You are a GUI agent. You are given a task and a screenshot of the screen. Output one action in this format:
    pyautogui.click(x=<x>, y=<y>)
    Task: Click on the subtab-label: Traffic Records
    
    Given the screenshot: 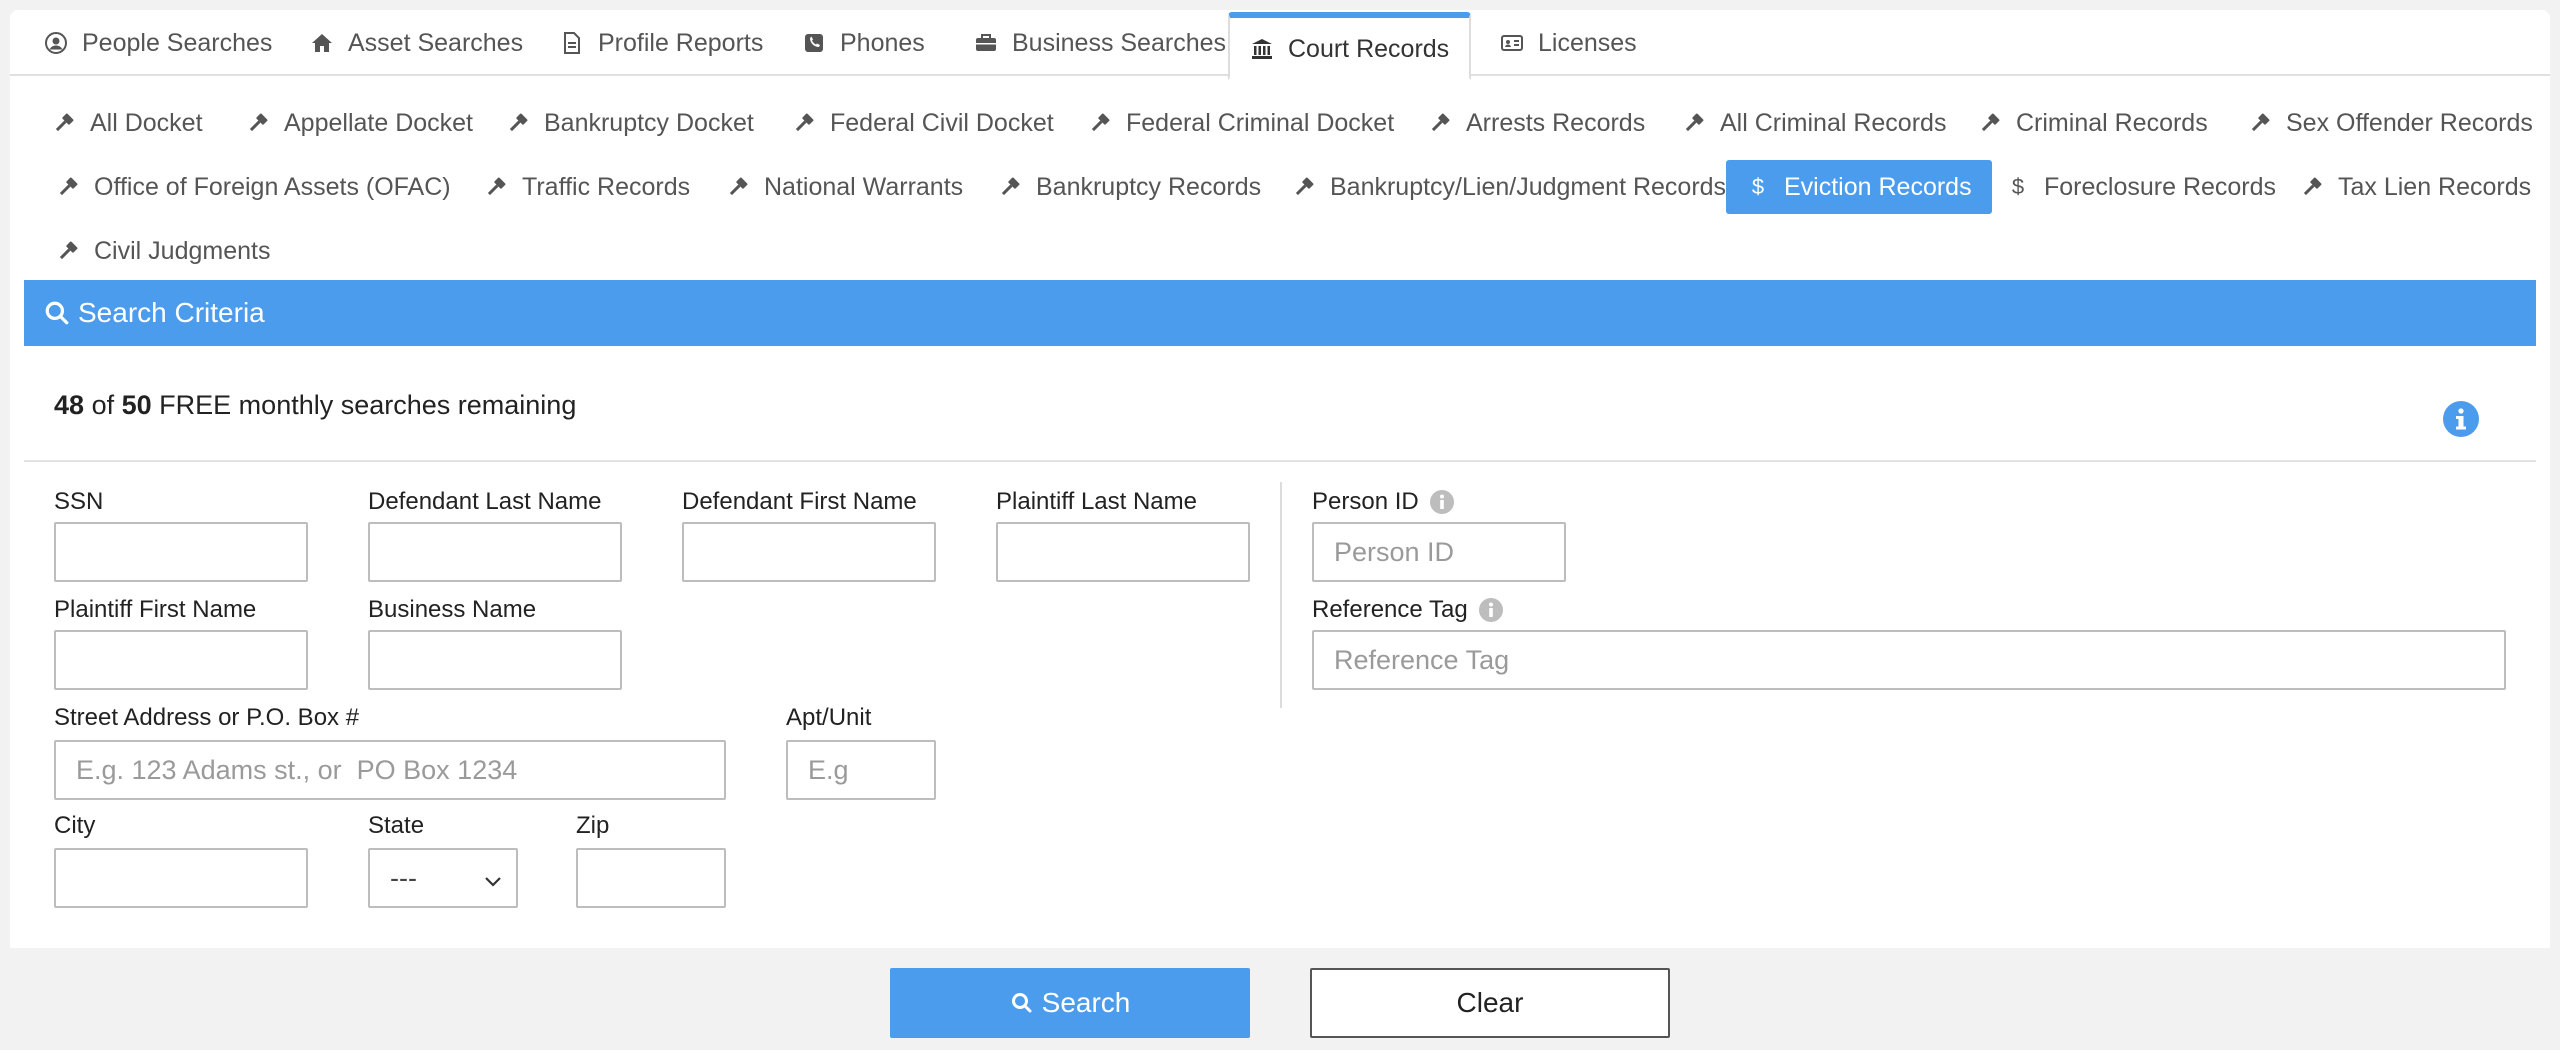 What is the action you would take?
    pyautogui.click(x=606, y=186)
    